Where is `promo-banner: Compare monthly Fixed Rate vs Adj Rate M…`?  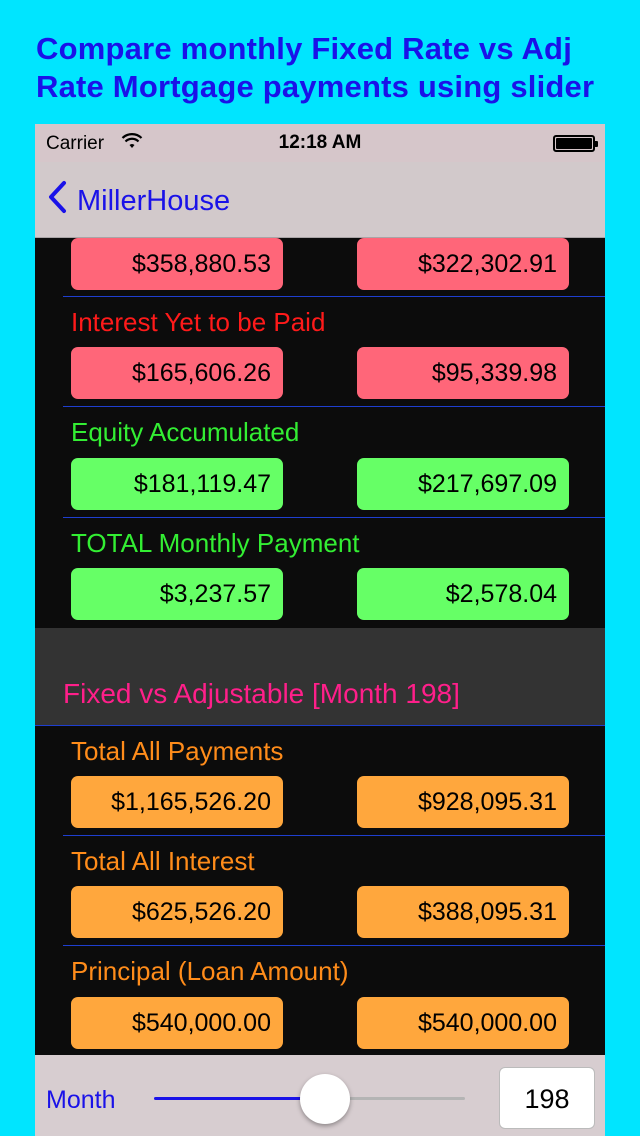
promo-banner: Compare monthly Fixed Rate vs Adj Rate M… is located at coordinates (331, 68).